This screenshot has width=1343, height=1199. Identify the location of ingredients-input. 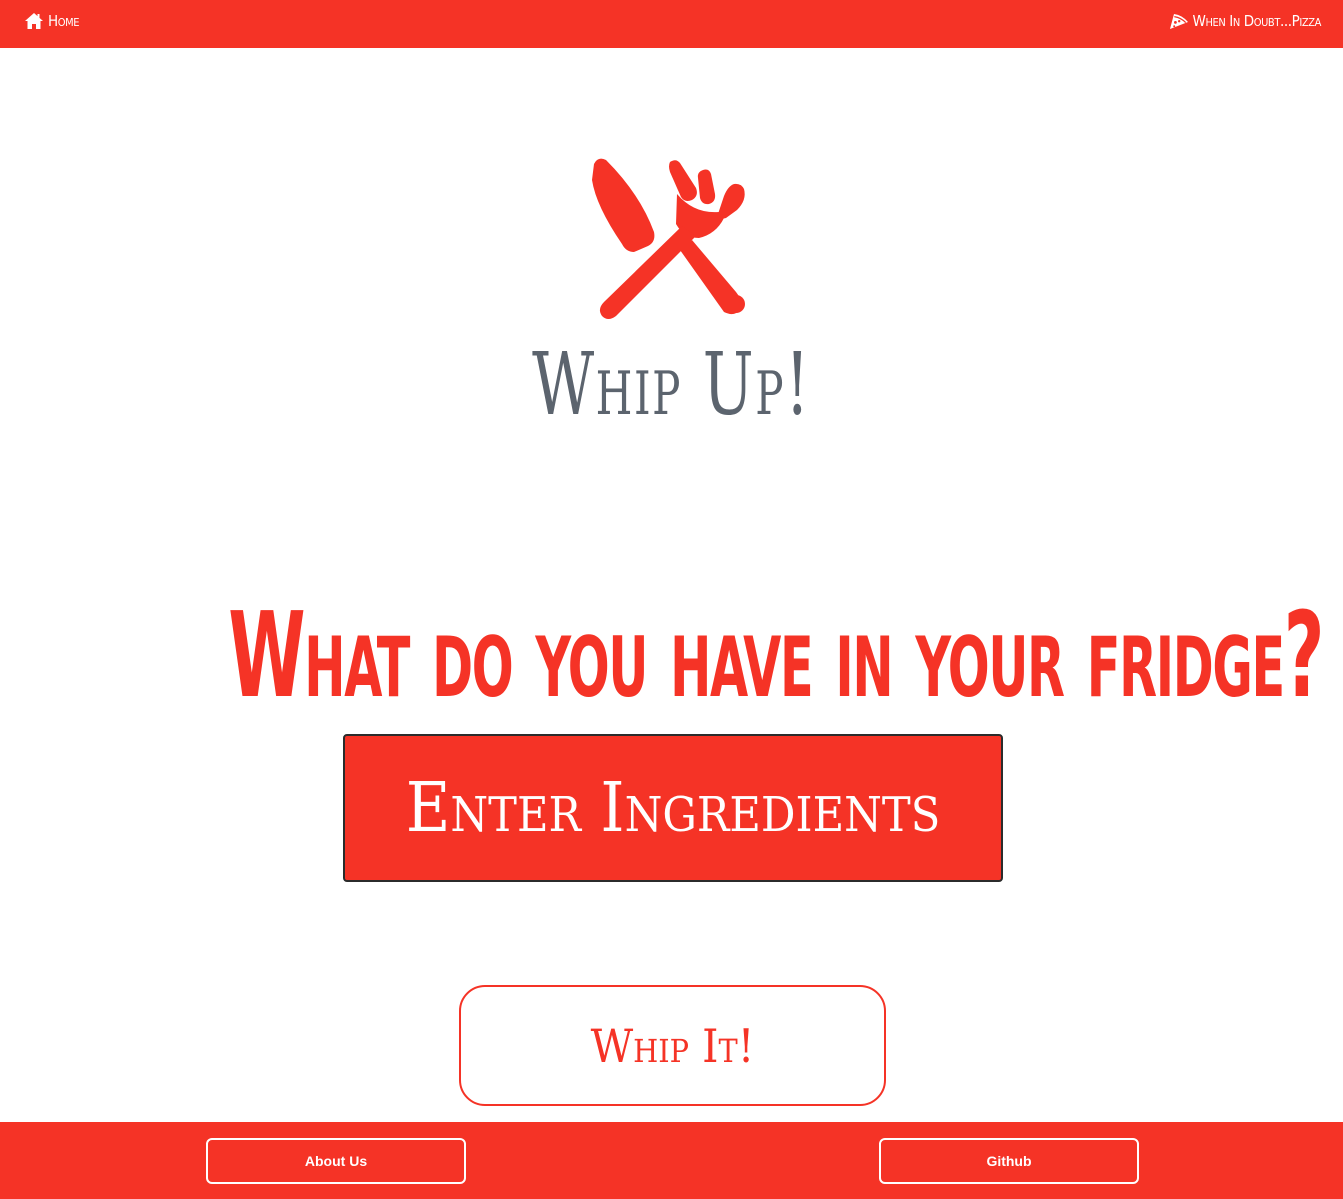
(673, 808).